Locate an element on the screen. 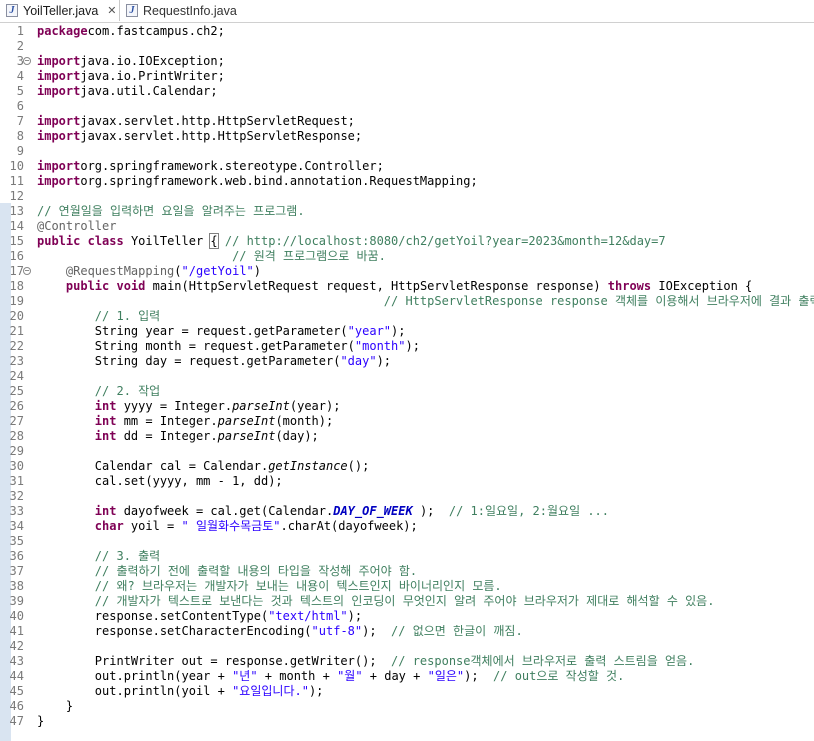 The height and width of the screenshot is (741, 814). code-text: Calendar cal = Calendar.getInstance(); is located at coordinates (203, 466).